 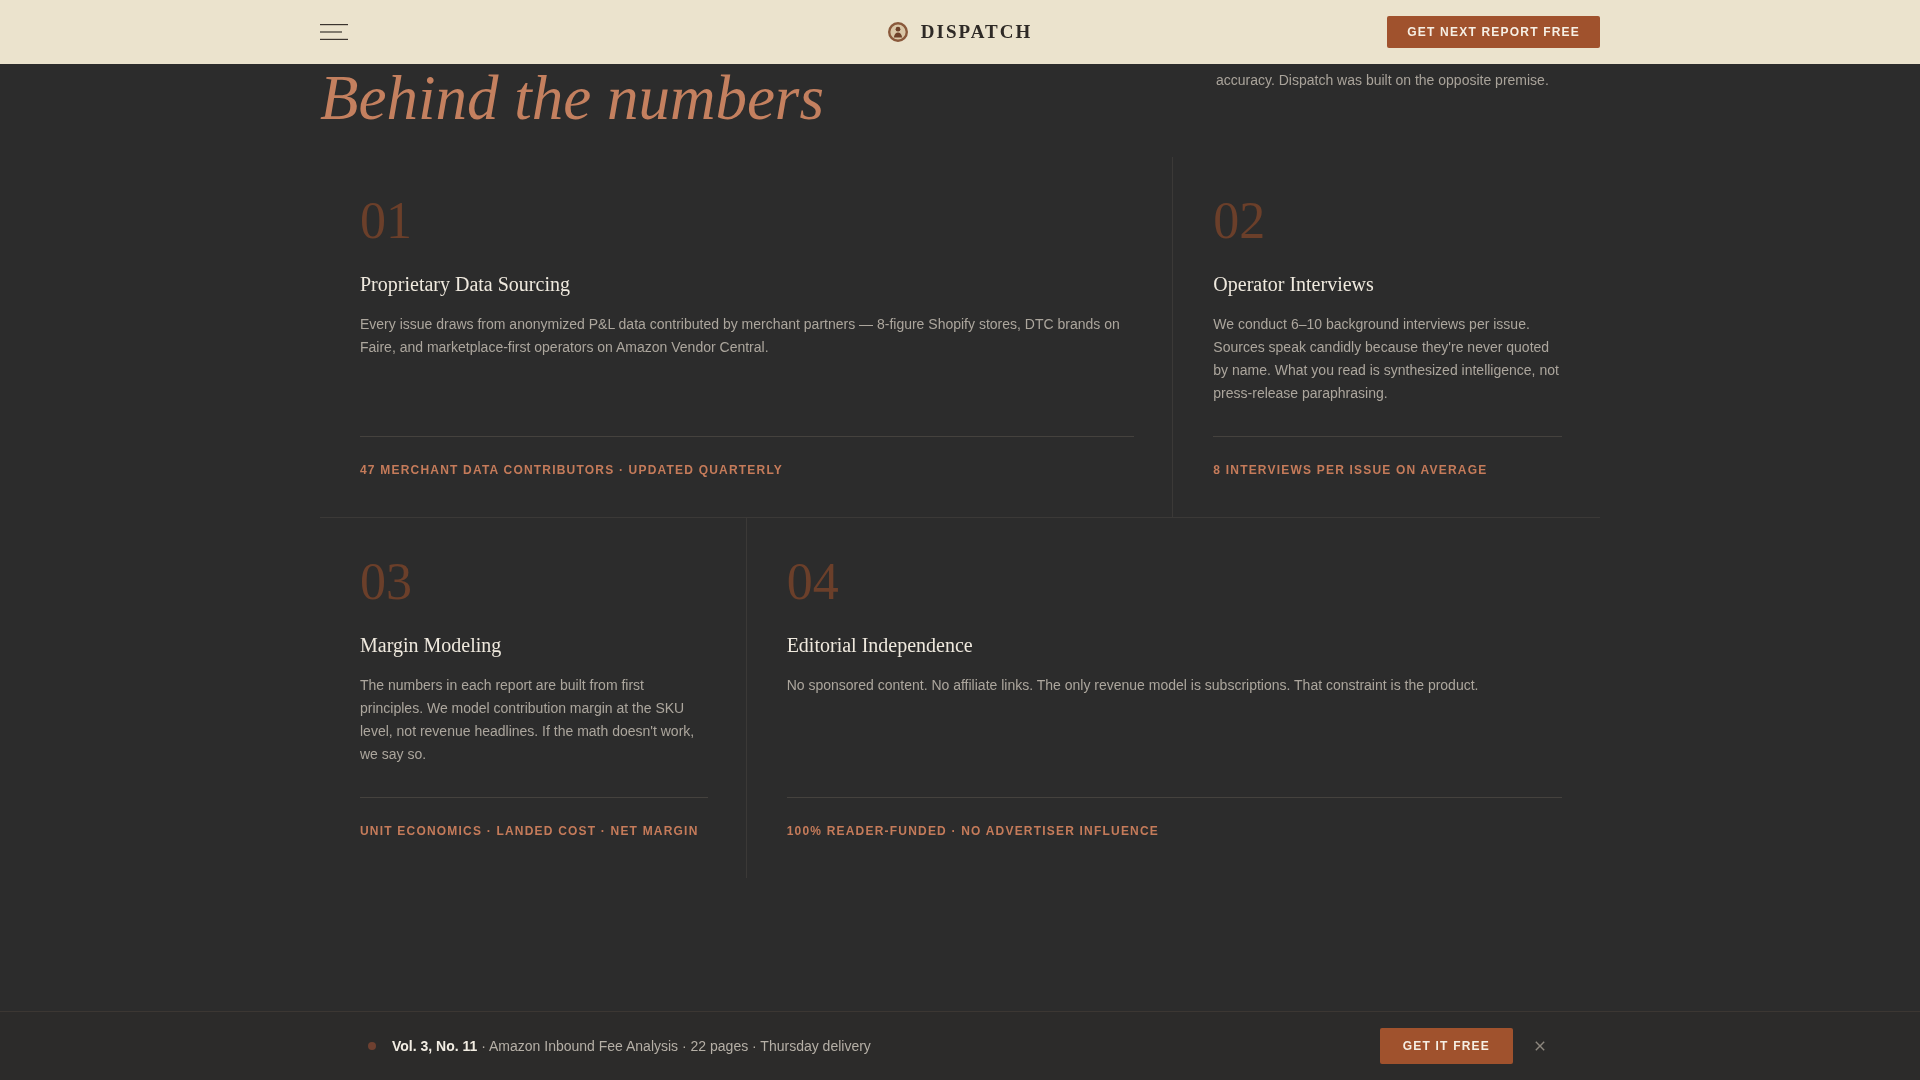 I want to click on pillar-number: 03, so click(x=386, y=582).